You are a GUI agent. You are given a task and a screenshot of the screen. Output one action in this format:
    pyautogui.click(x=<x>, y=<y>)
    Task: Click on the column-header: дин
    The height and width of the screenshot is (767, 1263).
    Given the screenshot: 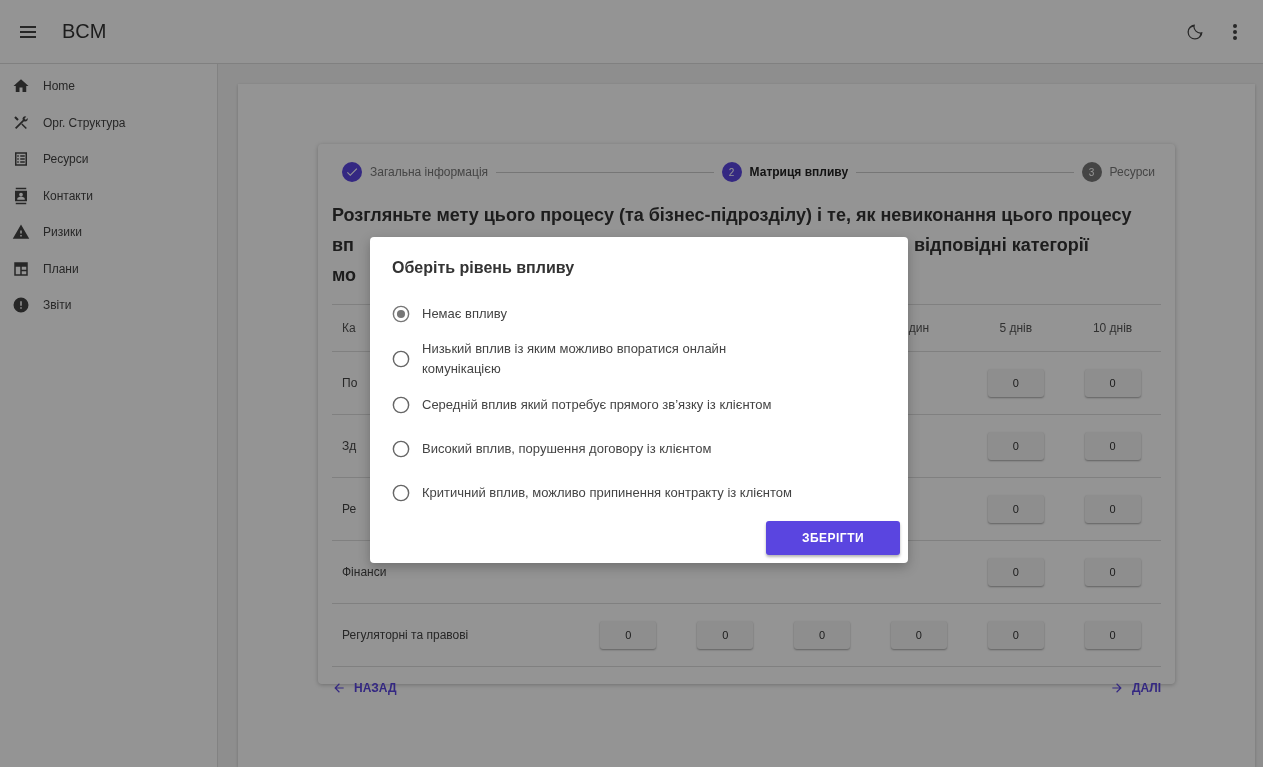 What is the action you would take?
    pyautogui.click(x=919, y=328)
    